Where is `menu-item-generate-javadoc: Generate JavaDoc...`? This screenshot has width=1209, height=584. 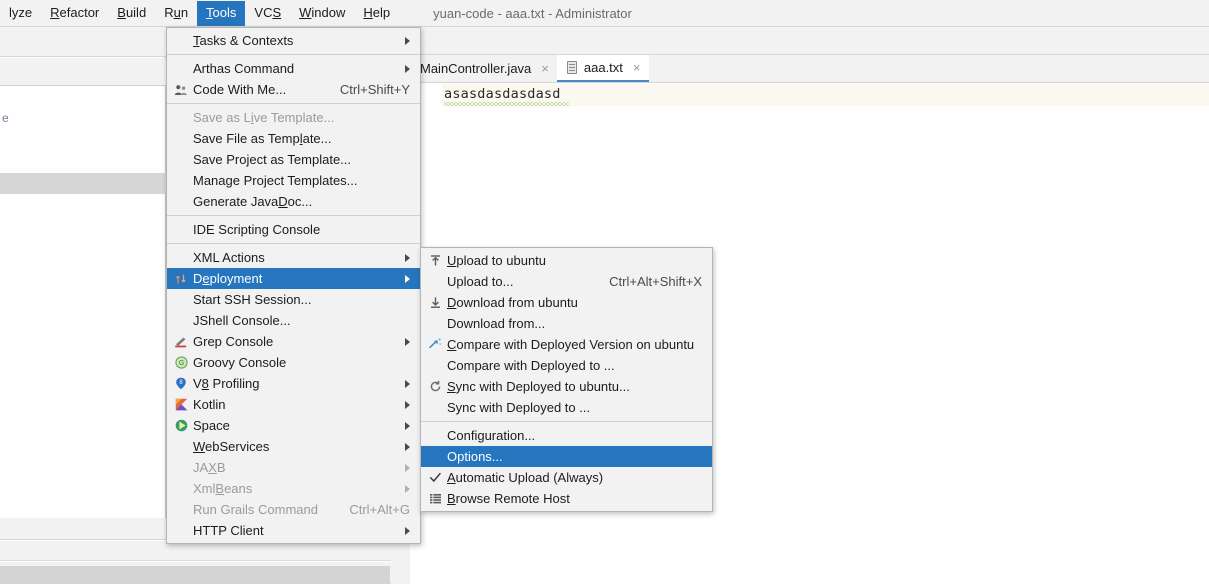
menu-item-generate-javadoc: Generate JavaDoc... is located at coordinates (293, 201).